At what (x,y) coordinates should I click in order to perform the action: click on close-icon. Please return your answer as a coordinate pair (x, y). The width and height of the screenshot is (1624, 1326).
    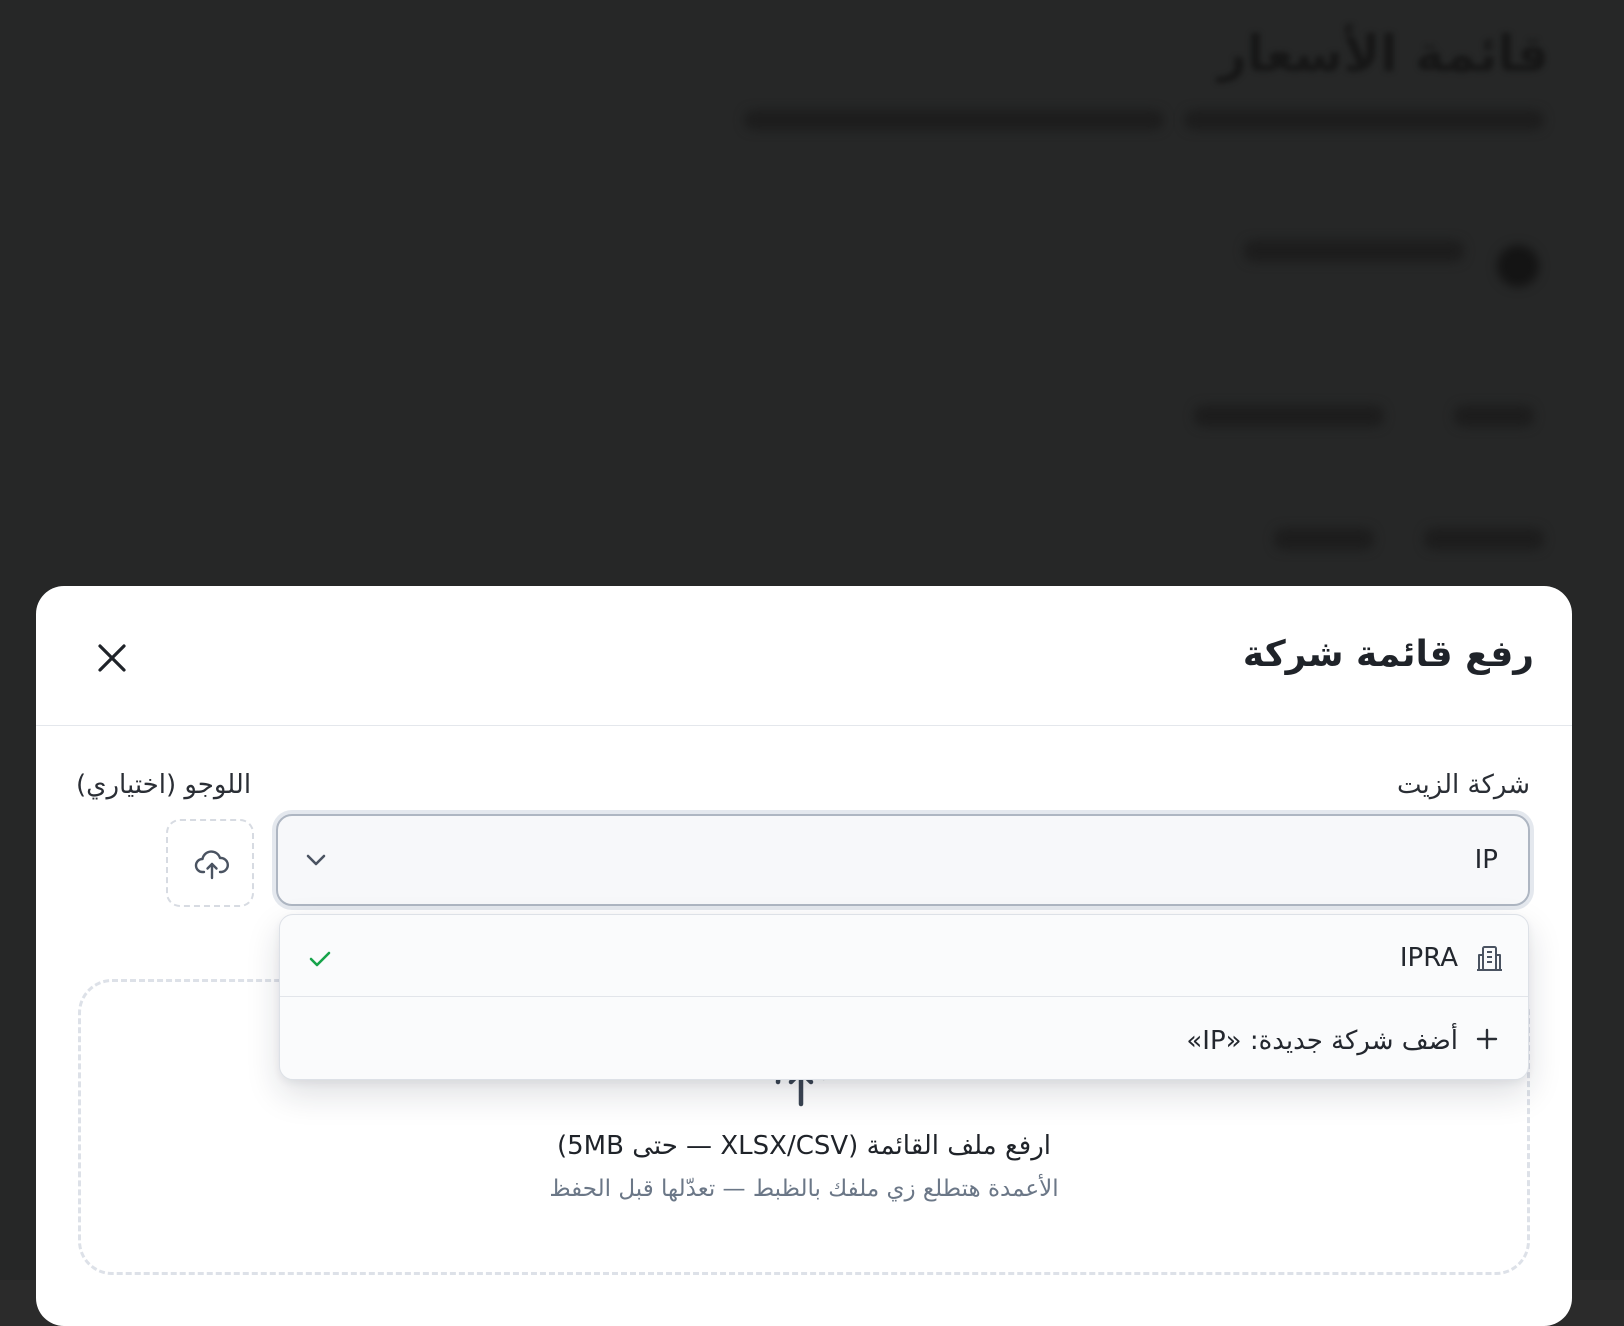
    Looking at the image, I should click on (112, 658).